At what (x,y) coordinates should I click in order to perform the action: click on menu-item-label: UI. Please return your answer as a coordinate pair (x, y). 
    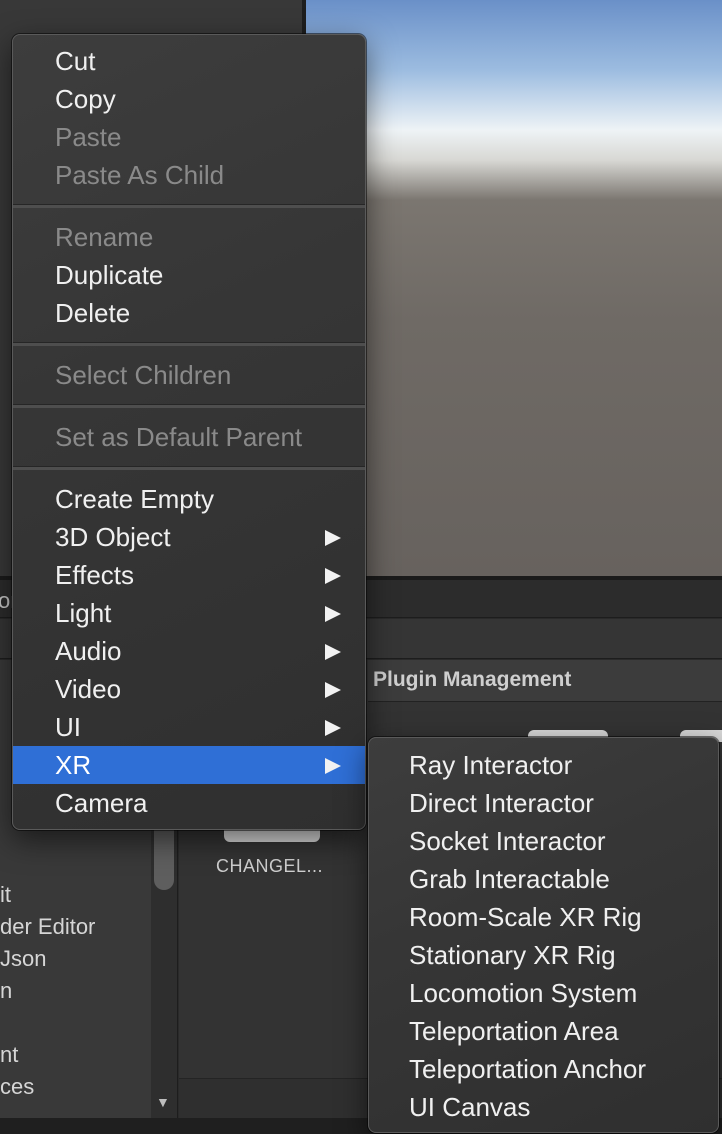
    Looking at the image, I should click on (68, 727).